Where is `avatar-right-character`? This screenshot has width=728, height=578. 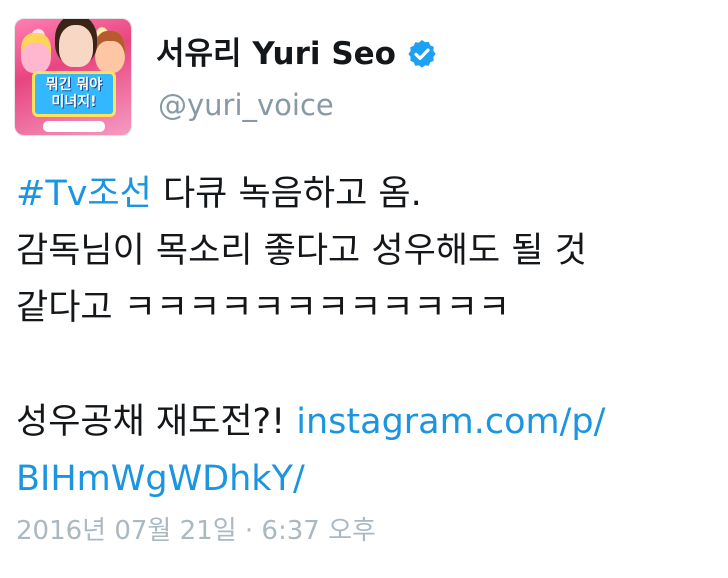 avatar-right-character is located at coordinates (110, 52).